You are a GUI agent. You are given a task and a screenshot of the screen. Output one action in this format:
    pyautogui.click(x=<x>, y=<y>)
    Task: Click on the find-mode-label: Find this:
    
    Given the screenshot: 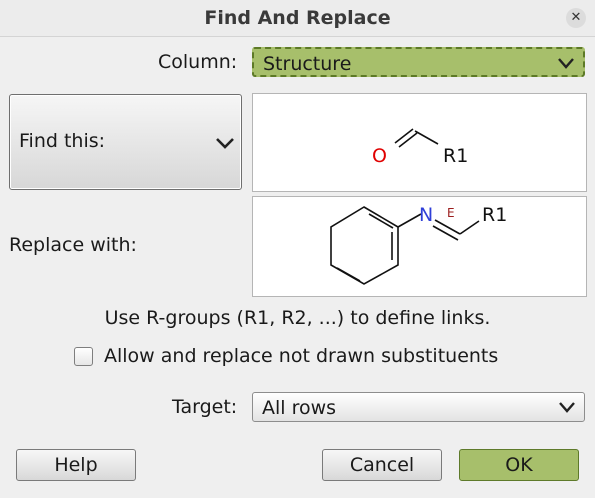 What is the action you would take?
    pyautogui.click(x=62, y=141)
    